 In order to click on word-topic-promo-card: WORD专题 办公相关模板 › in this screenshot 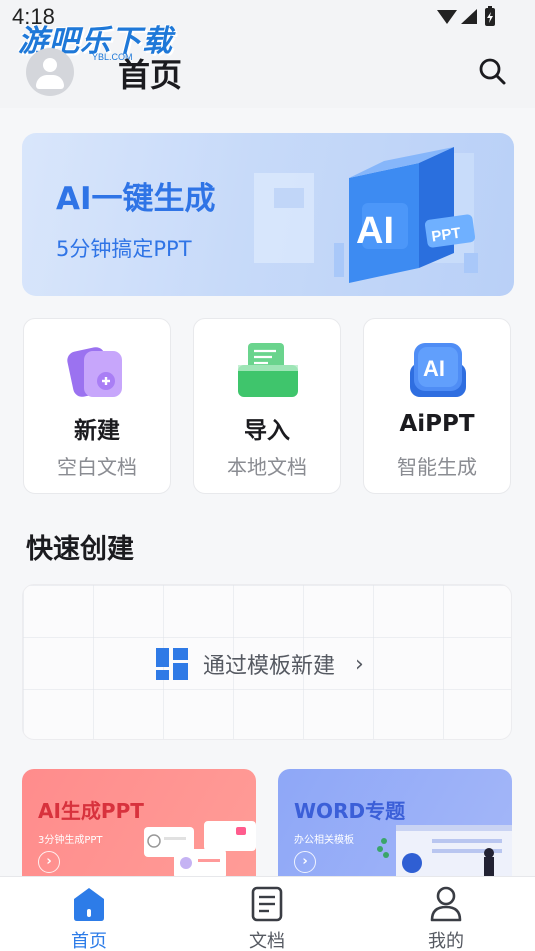, I will do `click(395, 824)`.